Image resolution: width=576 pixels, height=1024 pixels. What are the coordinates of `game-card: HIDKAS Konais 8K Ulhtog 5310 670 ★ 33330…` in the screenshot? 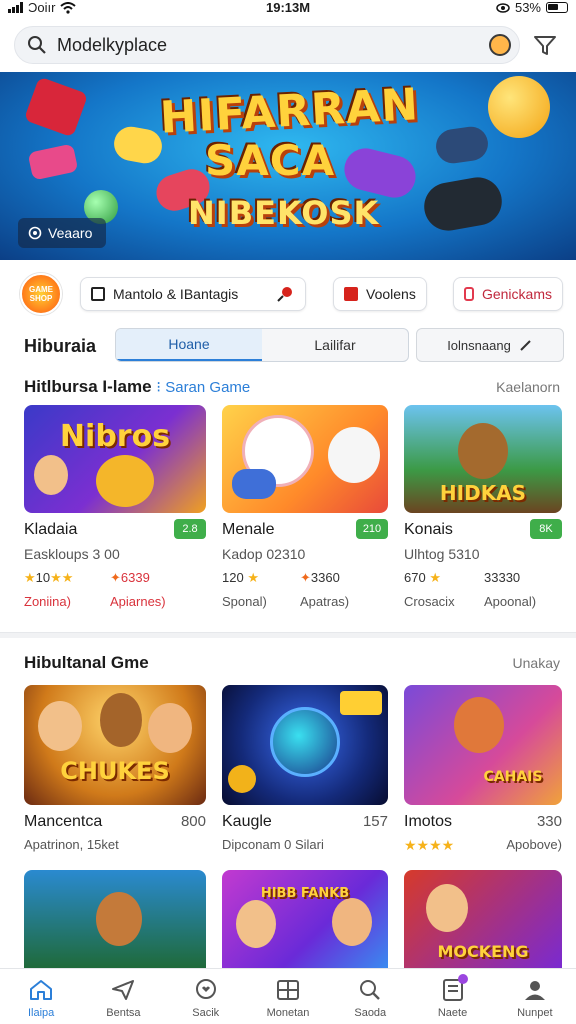 It's located at (483, 510).